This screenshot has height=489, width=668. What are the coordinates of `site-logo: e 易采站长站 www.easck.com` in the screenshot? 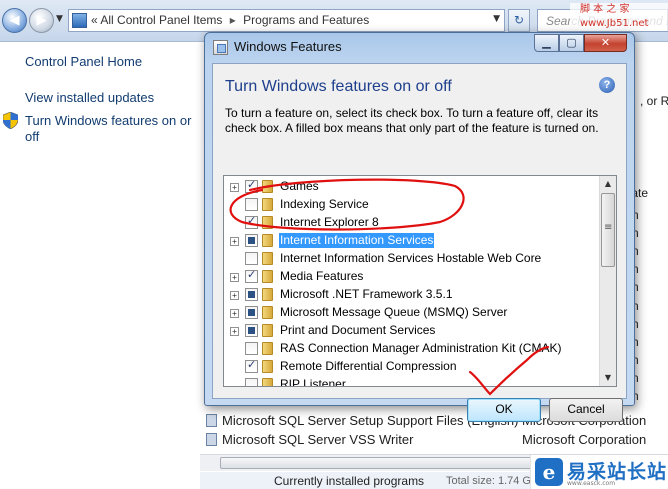 It's located at (599, 472).